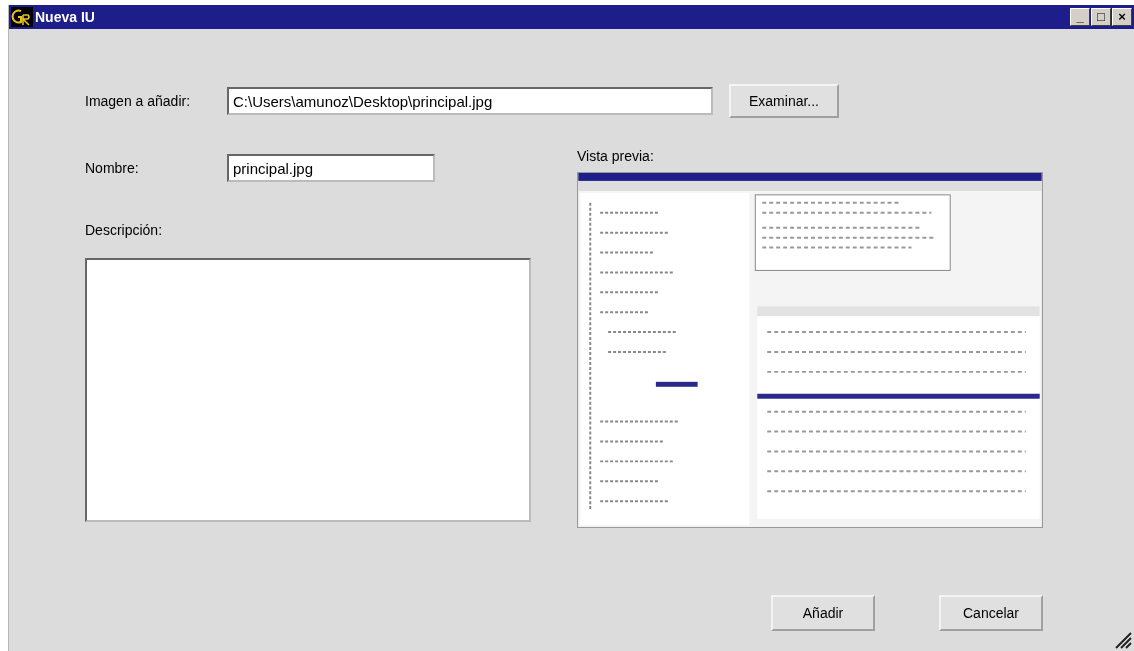  Describe the element at coordinates (1101, 17) in the screenshot. I see `maximize-button: □` at that location.